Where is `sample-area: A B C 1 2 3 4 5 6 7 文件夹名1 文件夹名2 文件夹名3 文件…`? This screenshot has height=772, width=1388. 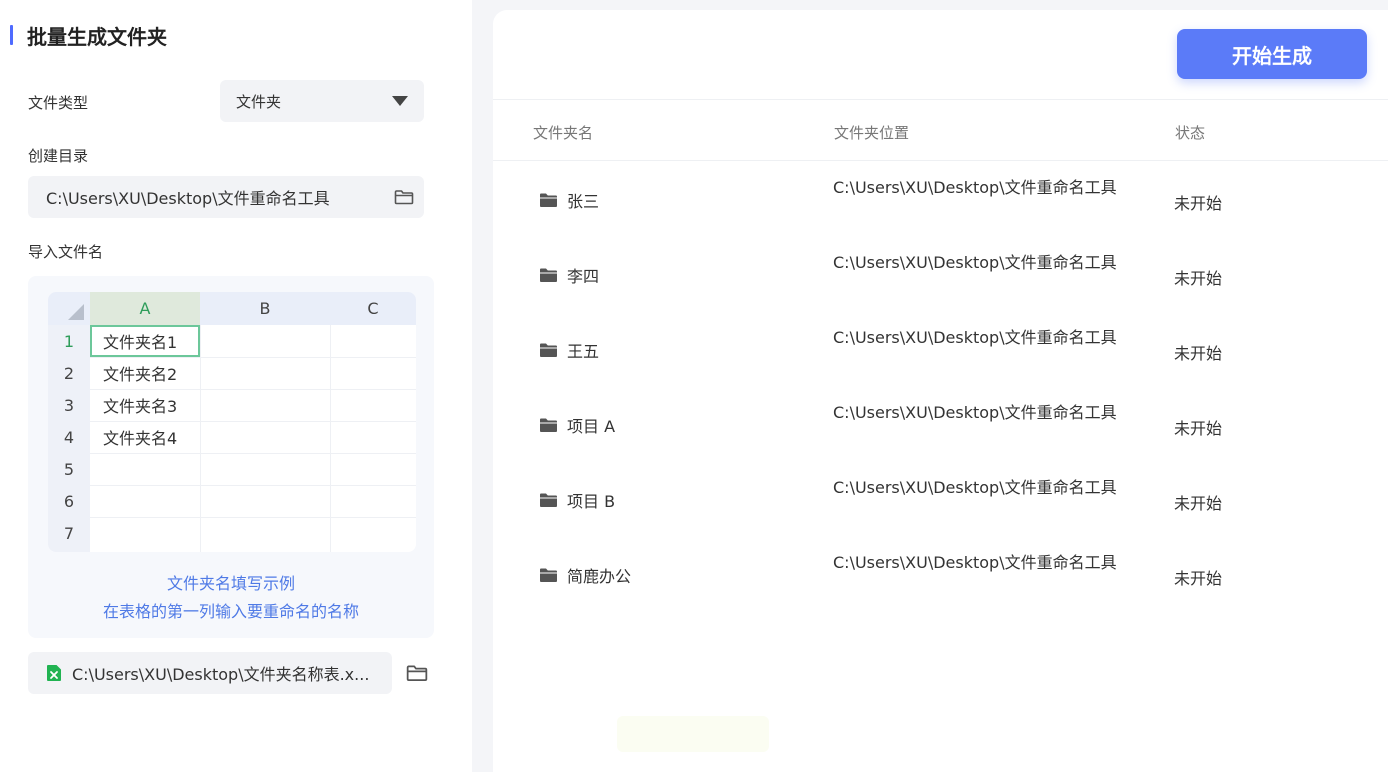 sample-area: A B C 1 2 3 4 5 6 7 文件夹名1 文件夹名2 文件夹名3 文件… is located at coordinates (231, 457).